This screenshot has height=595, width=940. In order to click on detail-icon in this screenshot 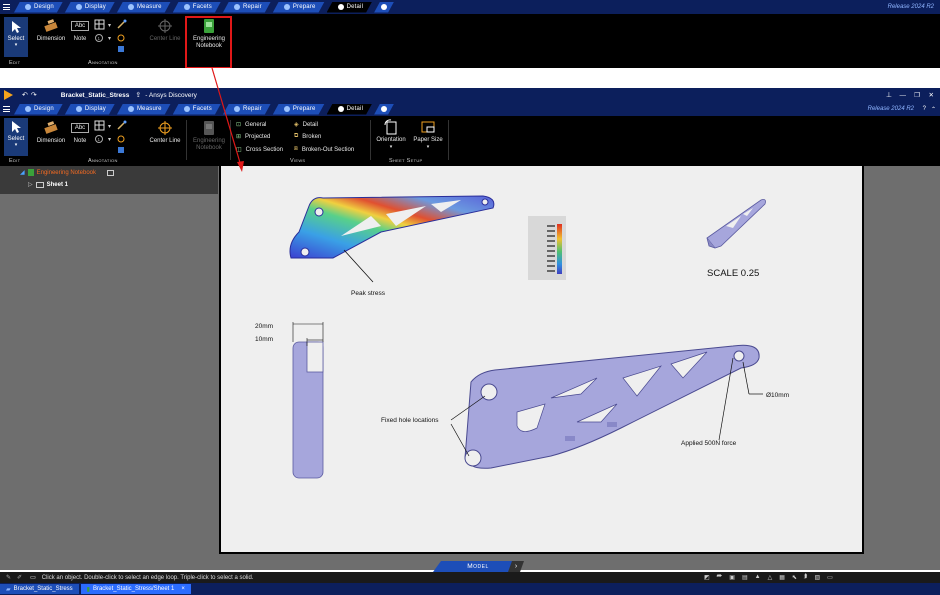, I will do `click(341, 109)`.